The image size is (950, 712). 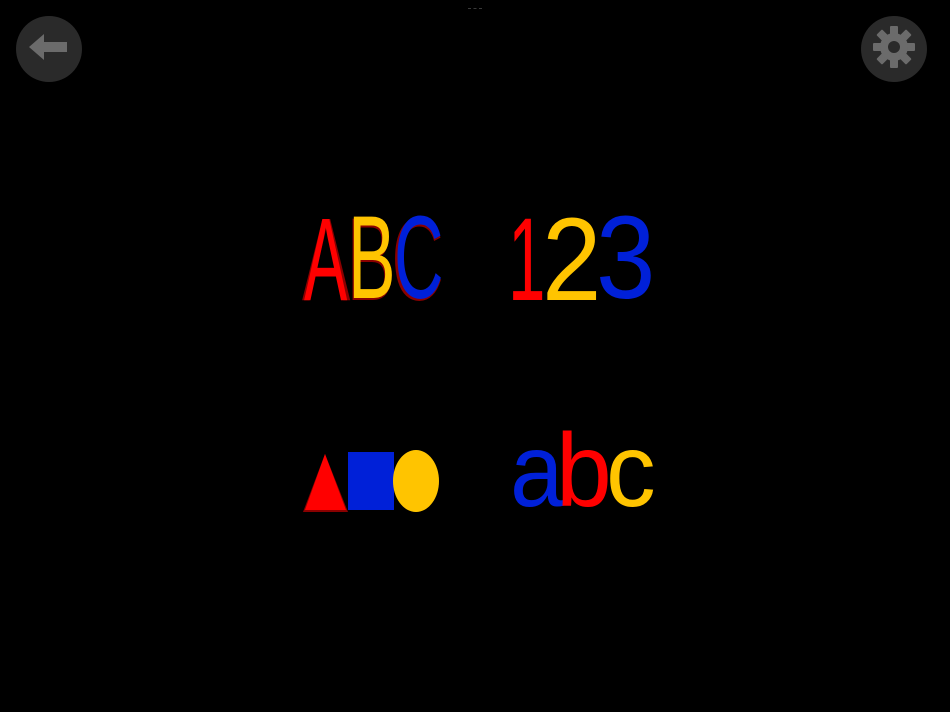 I want to click on digit-2: 2, so click(x=569, y=252).